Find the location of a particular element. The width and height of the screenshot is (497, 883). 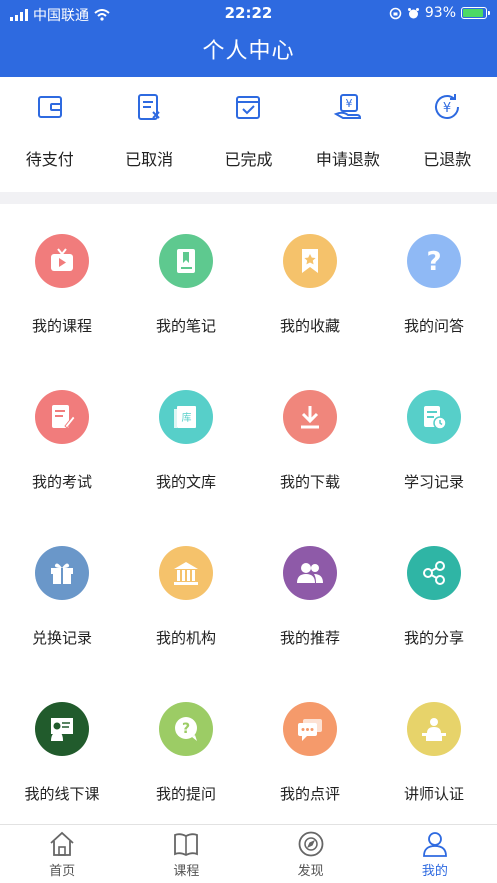

order-pending-payment: 待支付 is located at coordinates (49, 134).